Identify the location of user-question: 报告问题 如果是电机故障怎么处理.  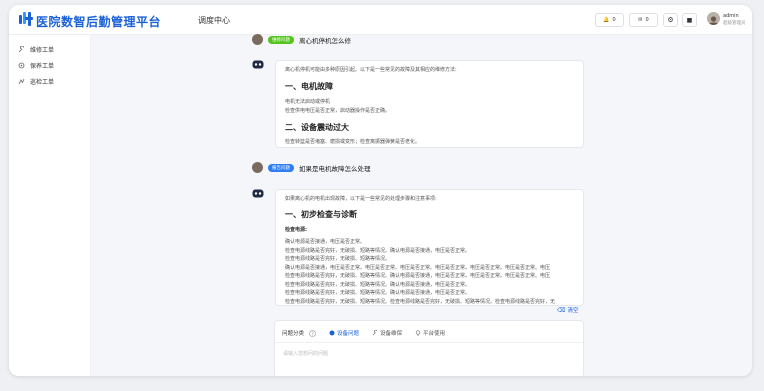
(311, 167).